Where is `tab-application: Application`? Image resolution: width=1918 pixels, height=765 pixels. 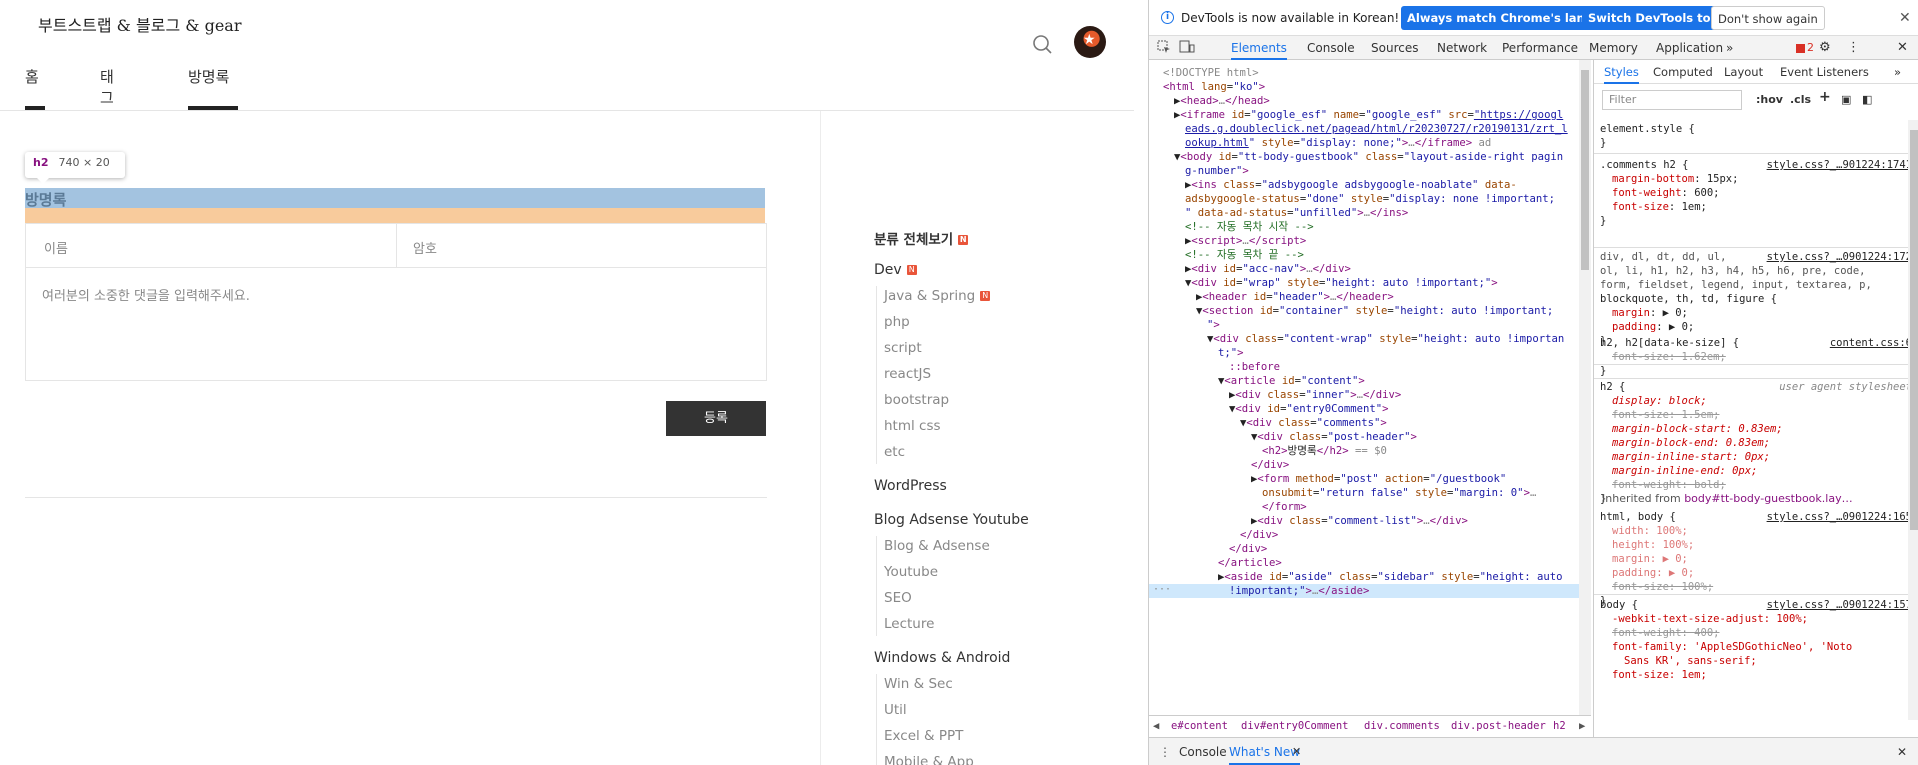 tab-application: Application is located at coordinates (1689, 48).